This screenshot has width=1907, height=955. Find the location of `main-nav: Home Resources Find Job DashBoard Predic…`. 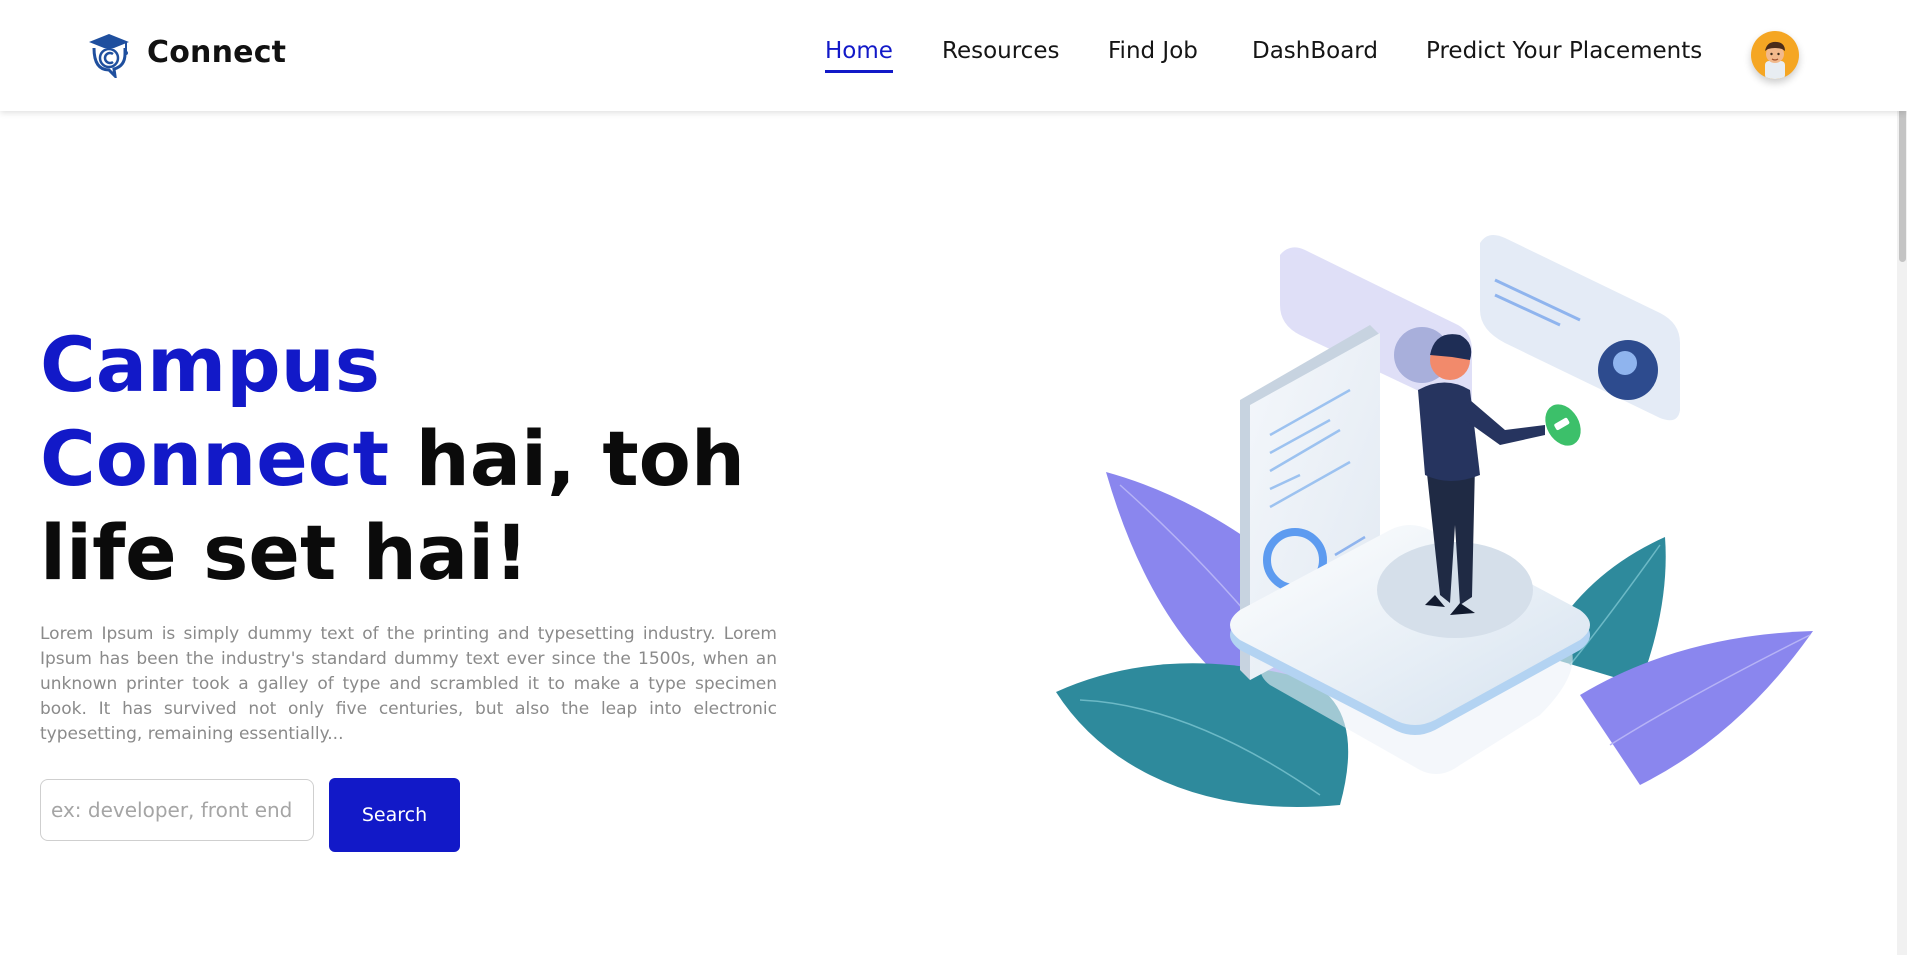

main-nav: Home Resources Find Job DashBoard Predic… is located at coordinates (953, 58).